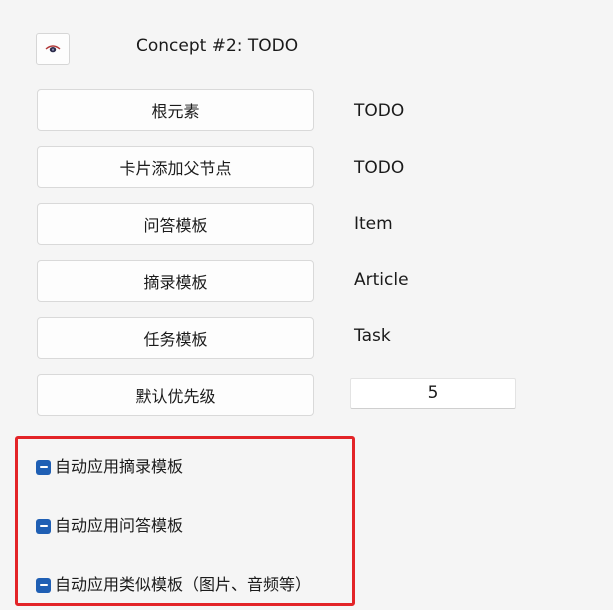 The width and height of the screenshot is (613, 610). What do you see at coordinates (119, 466) in the screenshot?
I see `checkbox-label: 自动应用摘录模板` at bounding box center [119, 466].